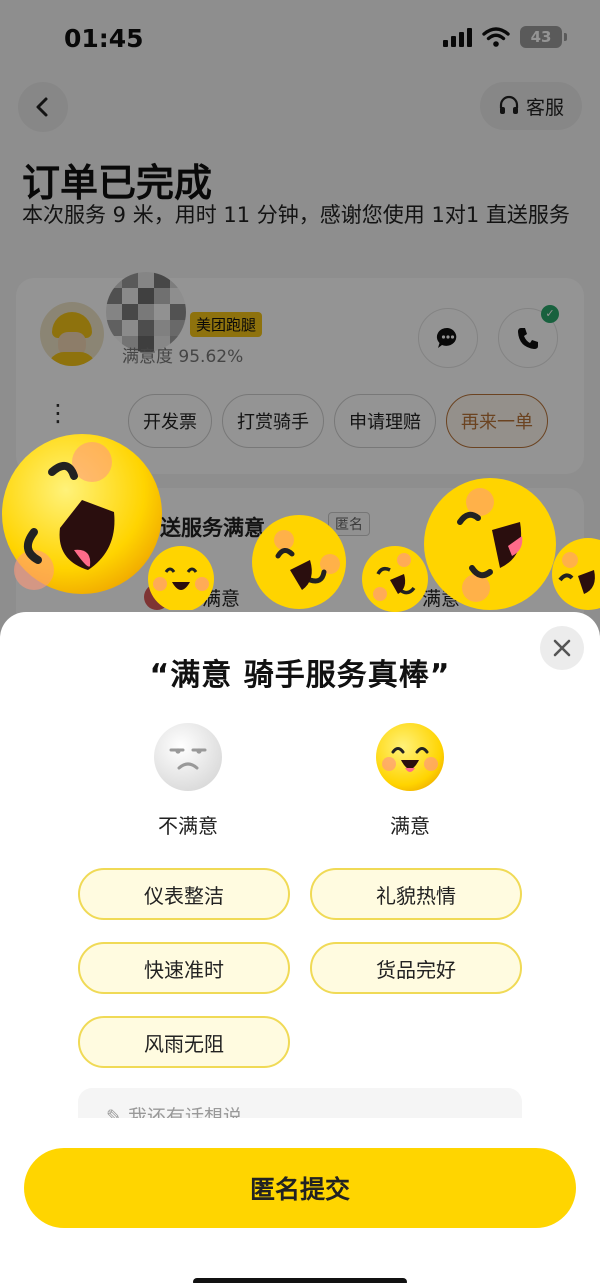 The width and height of the screenshot is (600, 1283). Describe the element at coordinates (300, 675) in the screenshot. I see `sheet-title: “满意 骑手服务真棒”` at that location.